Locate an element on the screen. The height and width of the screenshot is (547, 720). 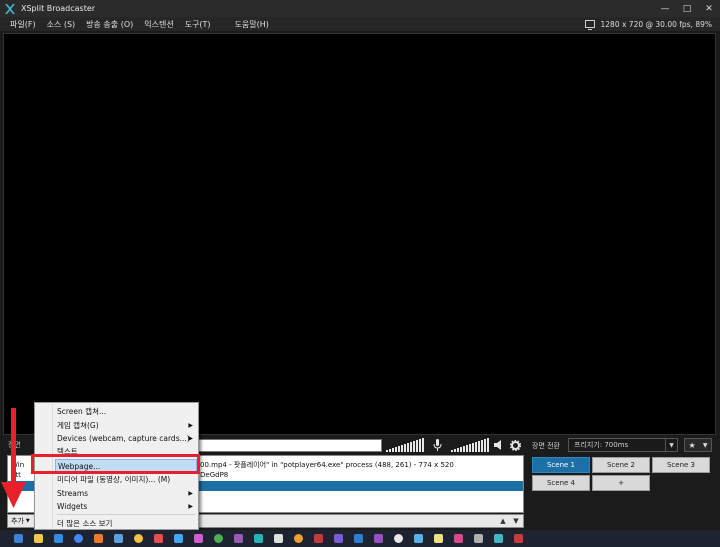
scene-4-button: Scene 4 is located at coordinates (561, 483).